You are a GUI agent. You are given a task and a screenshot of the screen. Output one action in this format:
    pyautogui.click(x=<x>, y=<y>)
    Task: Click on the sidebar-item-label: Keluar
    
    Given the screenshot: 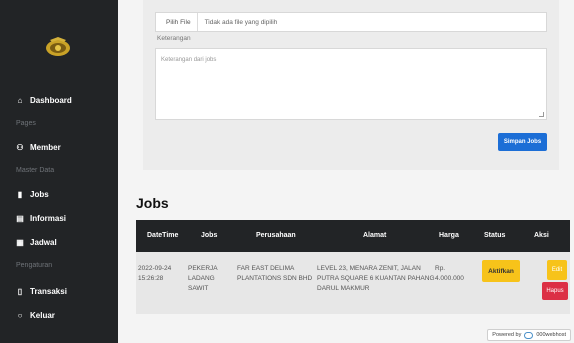 What is the action you would take?
    pyautogui.click(x=42, y=315)
    